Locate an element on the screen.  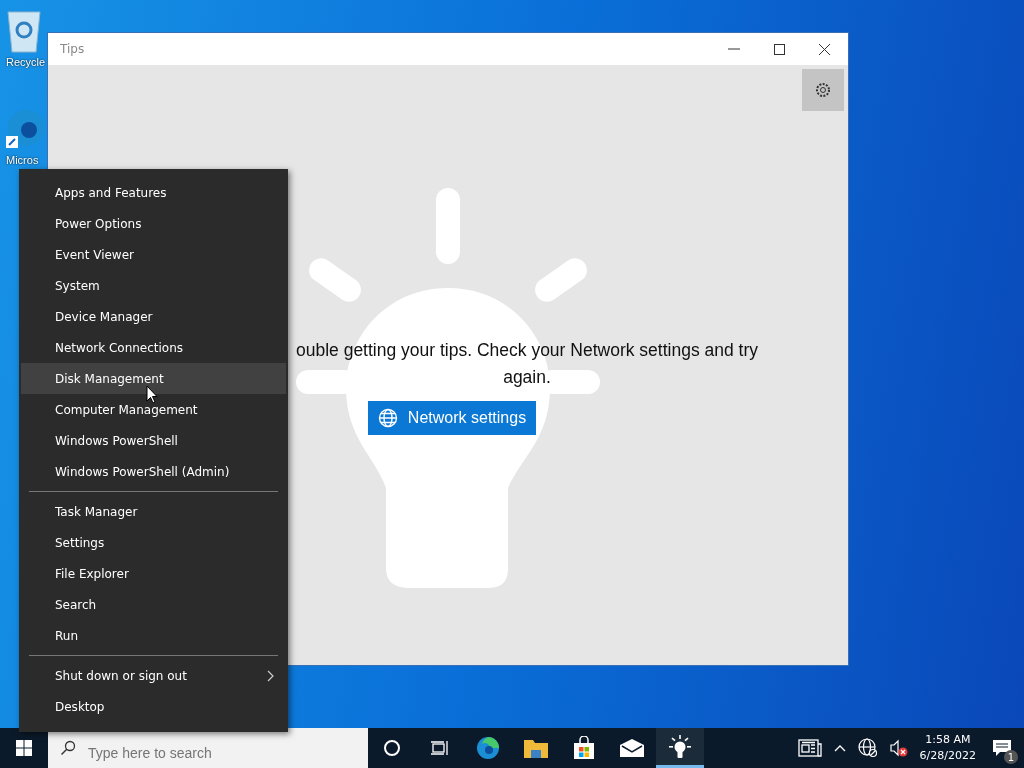
menu-item: Device Manager is located at coordinates (153, 316).